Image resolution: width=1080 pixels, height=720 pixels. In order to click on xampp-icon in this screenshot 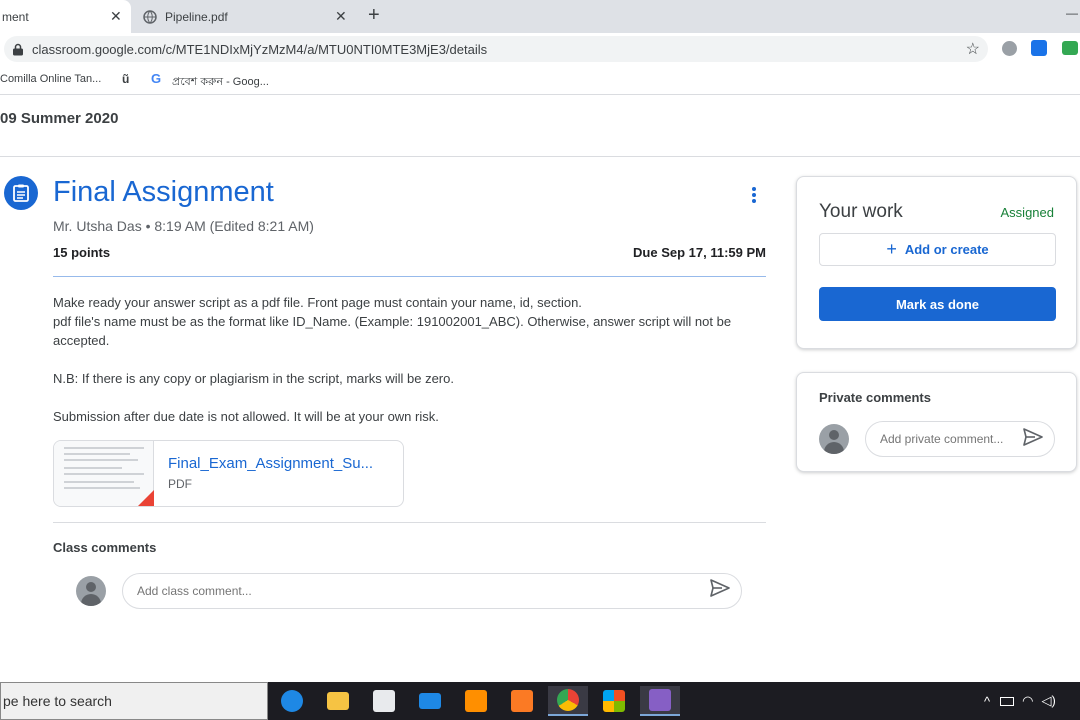, I will do `click(522, 701)`.